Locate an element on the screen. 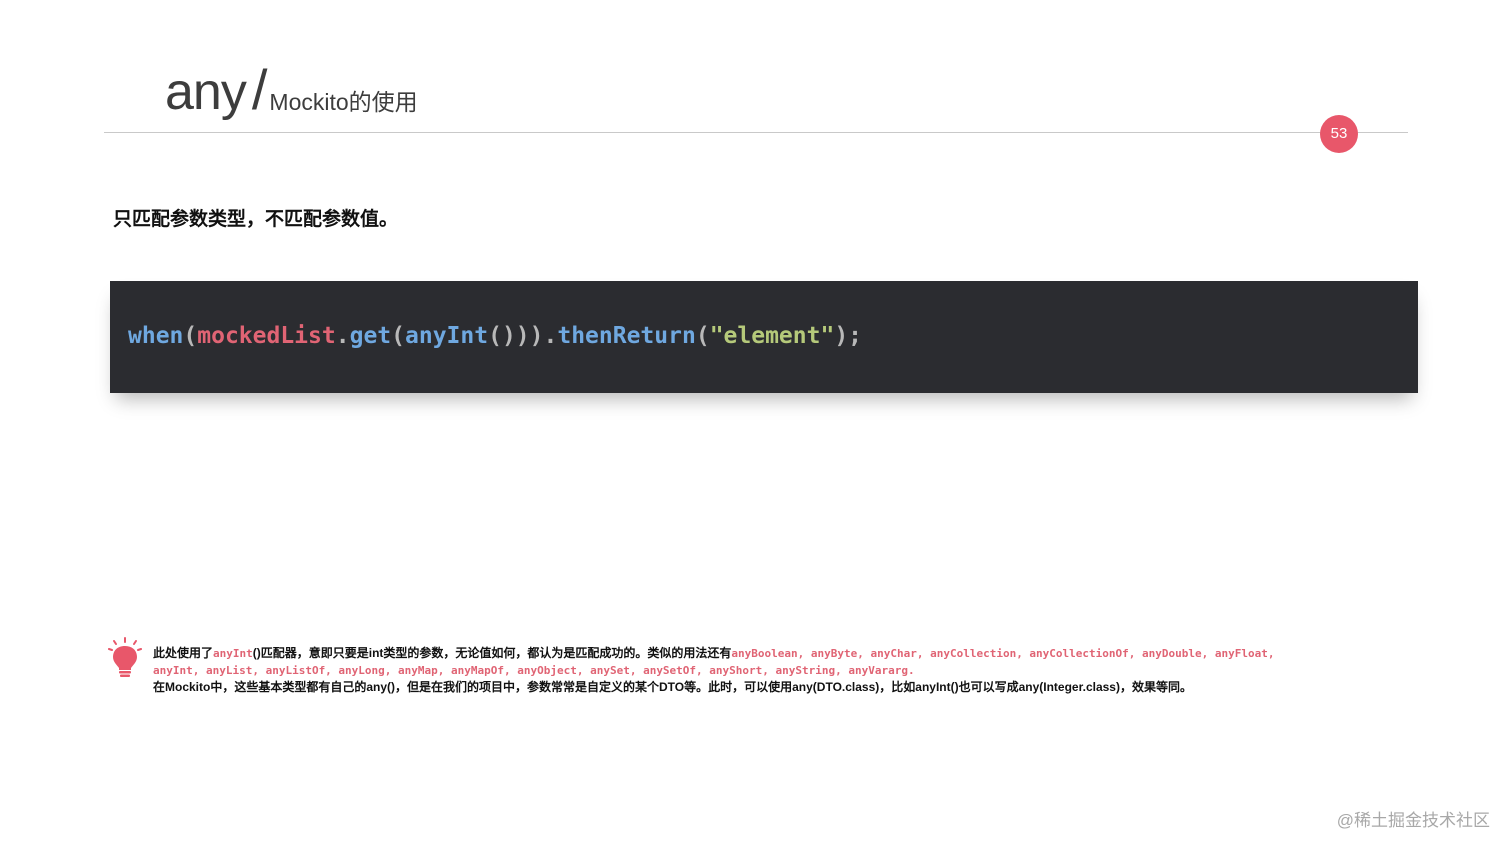 The image size is (1512, 851). header-divider is located at coordinates (756, 132).